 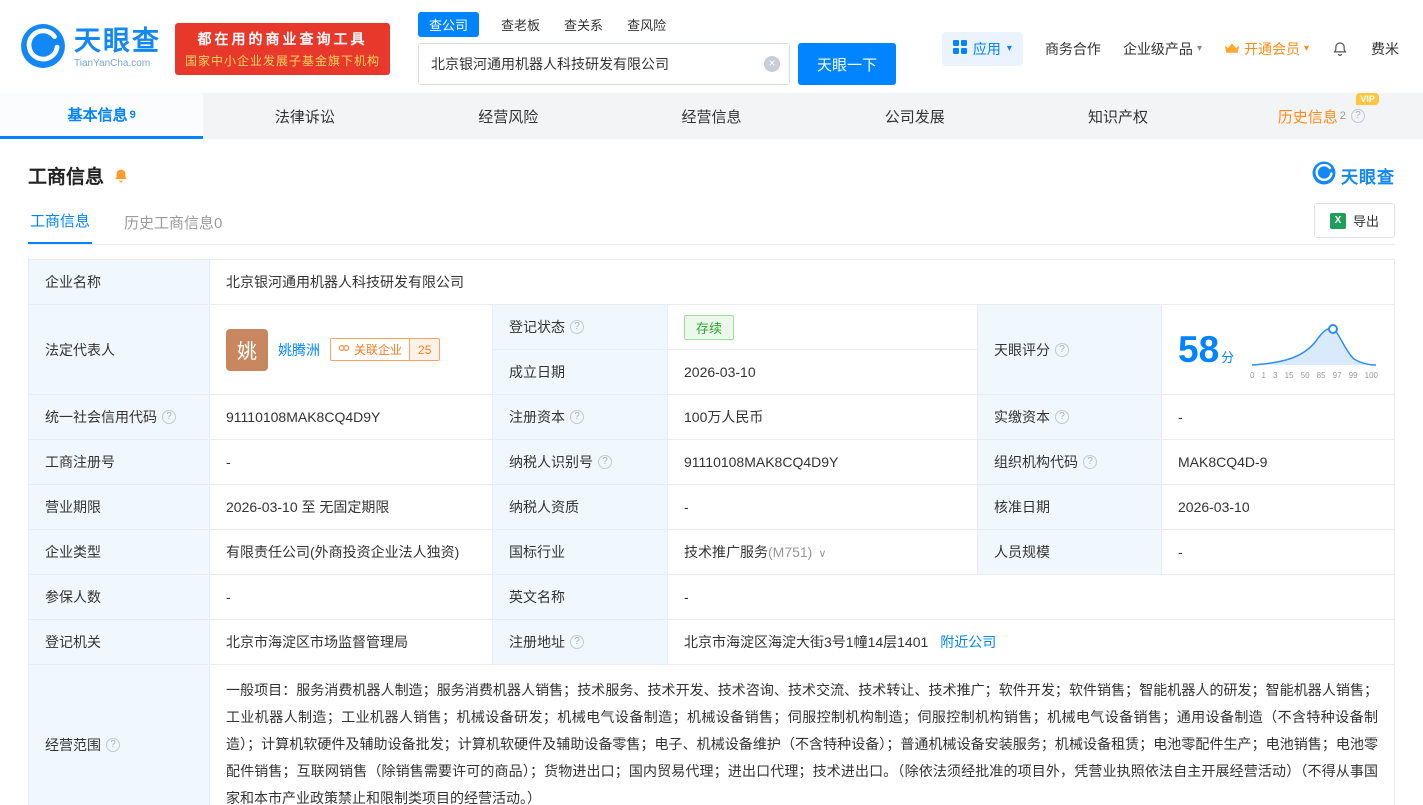 What do you see at coordinates (351, 597) in the screenshot?
I see `value-insured-count: -` at bounding box center [351, 597].